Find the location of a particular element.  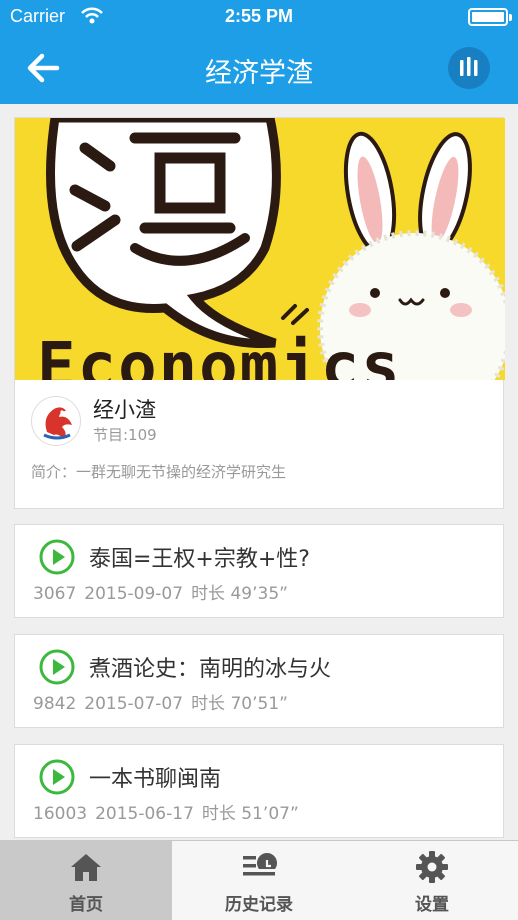

status-bar: Carrier 2:55 PM is located at coordinates (259, 17).